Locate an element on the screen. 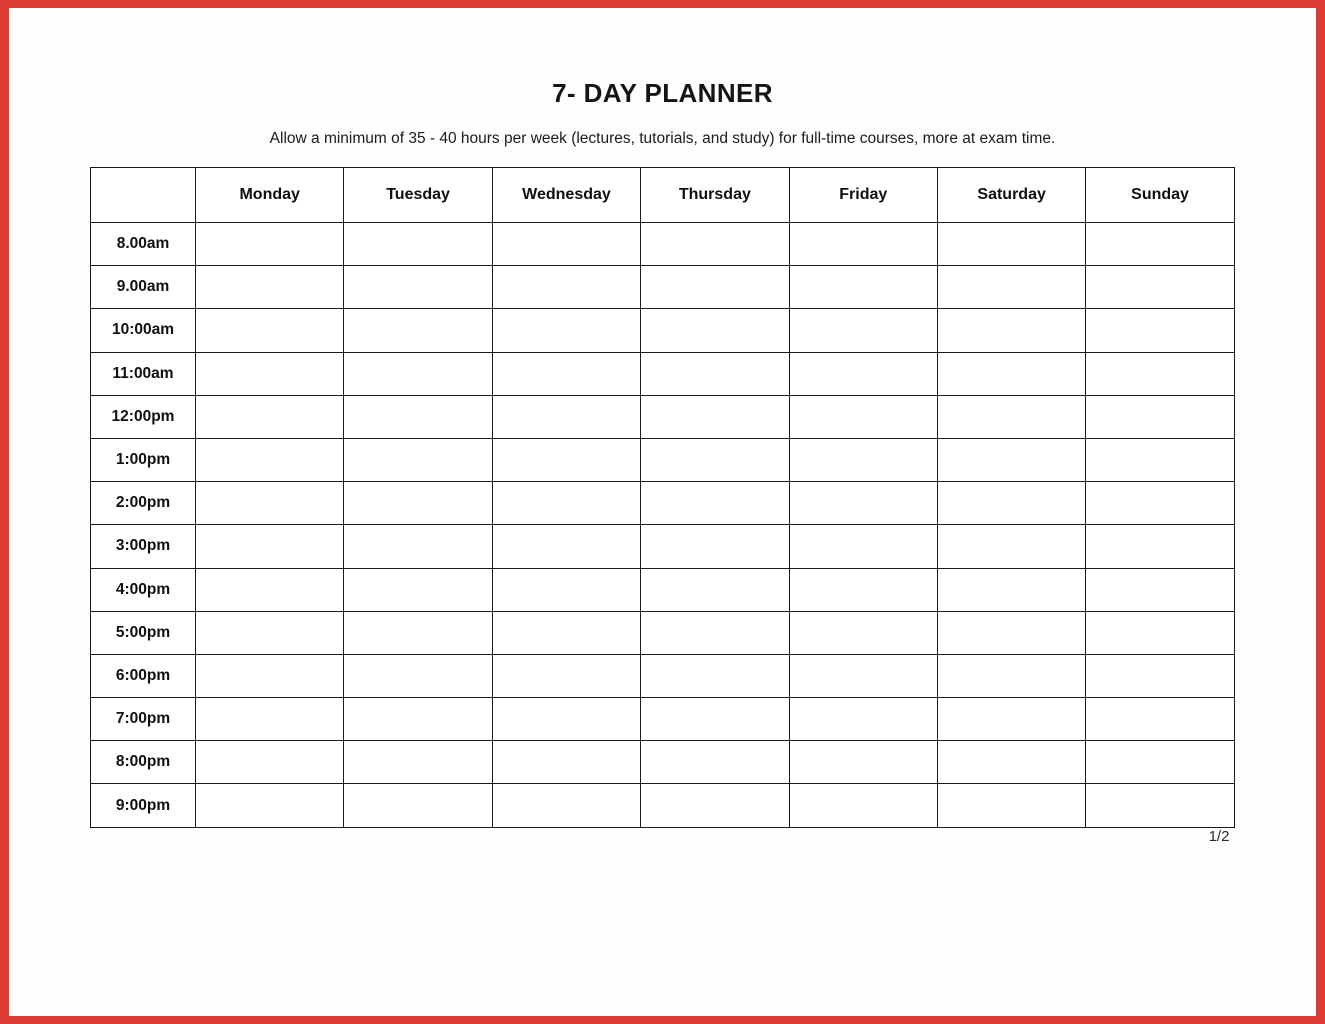  table-row: 1:00pm is located at coordinates (662, 460).